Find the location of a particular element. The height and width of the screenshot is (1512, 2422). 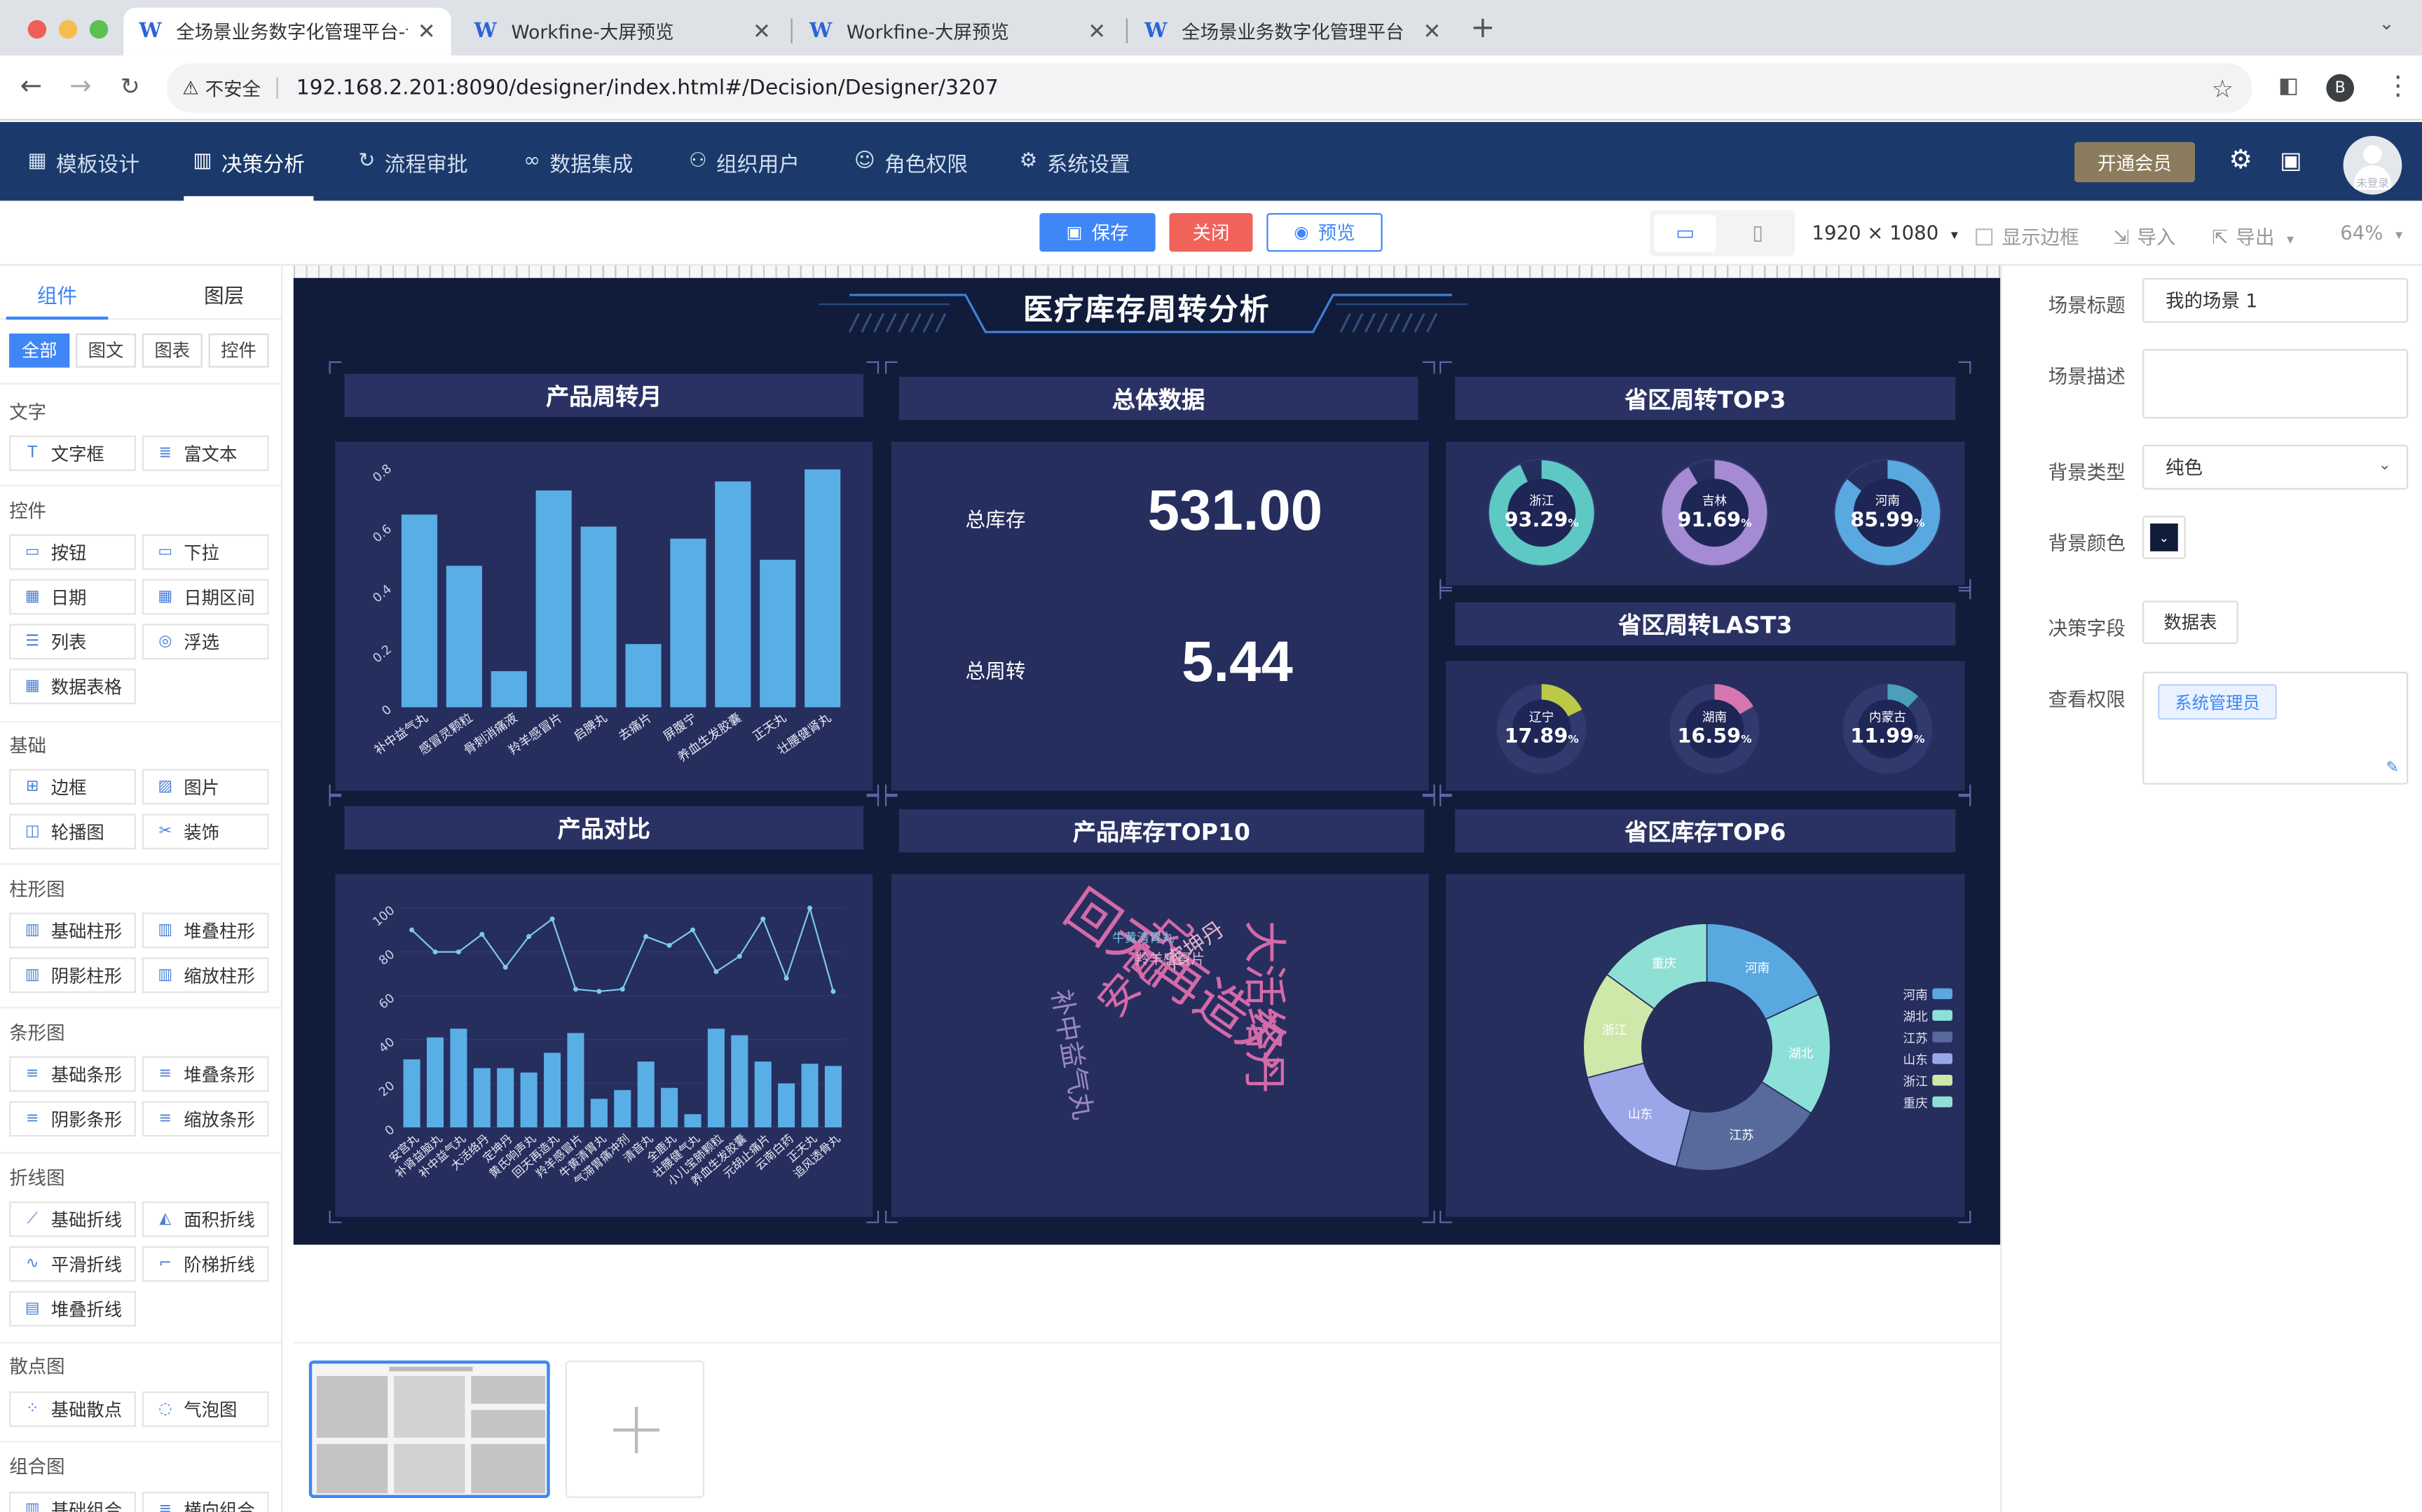

back-icon: ← is located at coordinates (31, 86).